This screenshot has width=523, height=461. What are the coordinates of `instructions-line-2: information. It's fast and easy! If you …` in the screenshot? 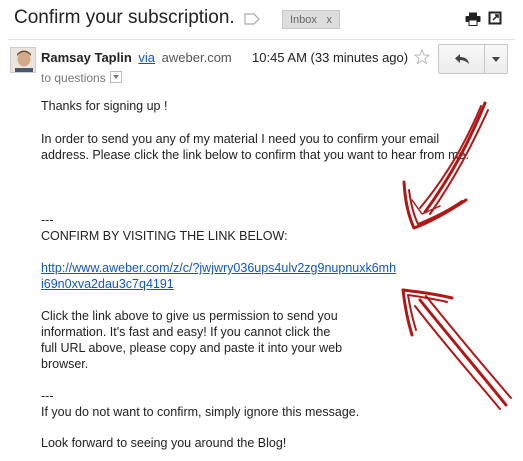 It's located at (186, 332).